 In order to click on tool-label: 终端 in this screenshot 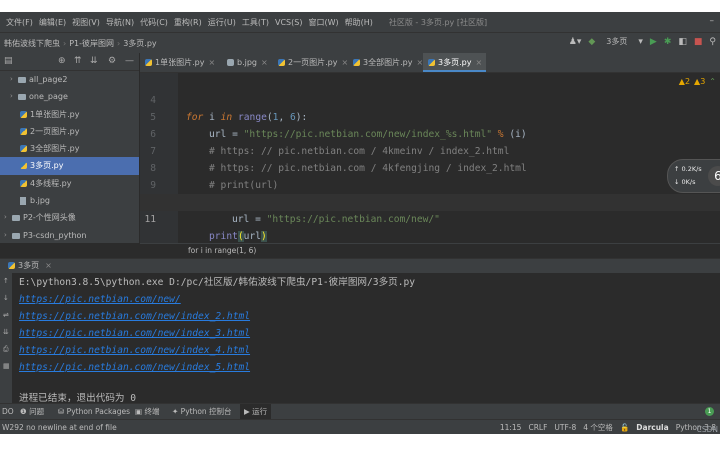, I will do `click(152, 411)`.